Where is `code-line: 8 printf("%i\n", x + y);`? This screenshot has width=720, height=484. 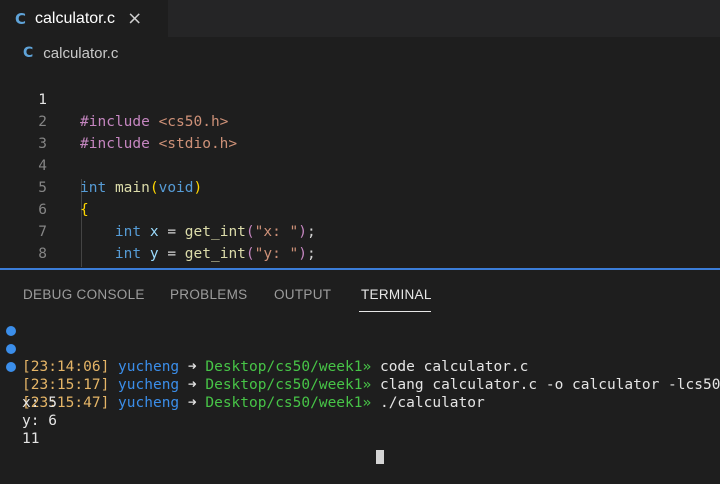 code-line: 8 printf("%i\n", x + y); is located at coordinates (360, 252).